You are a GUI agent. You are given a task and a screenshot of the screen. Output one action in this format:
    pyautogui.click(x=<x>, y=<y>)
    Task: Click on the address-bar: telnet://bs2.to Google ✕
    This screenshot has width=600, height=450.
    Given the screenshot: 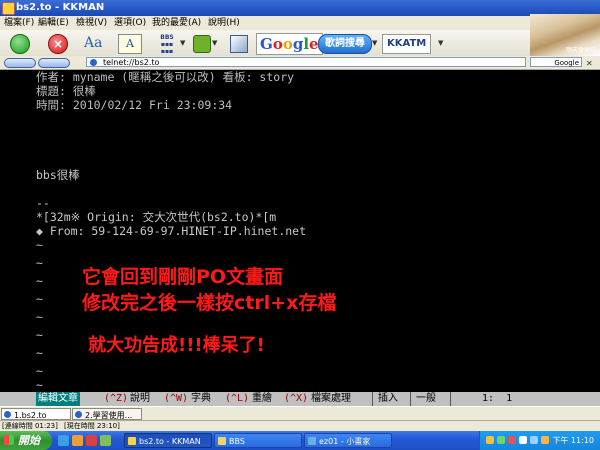 What is the action you would take?
    pyautogui.click(x=300, y=63)
    